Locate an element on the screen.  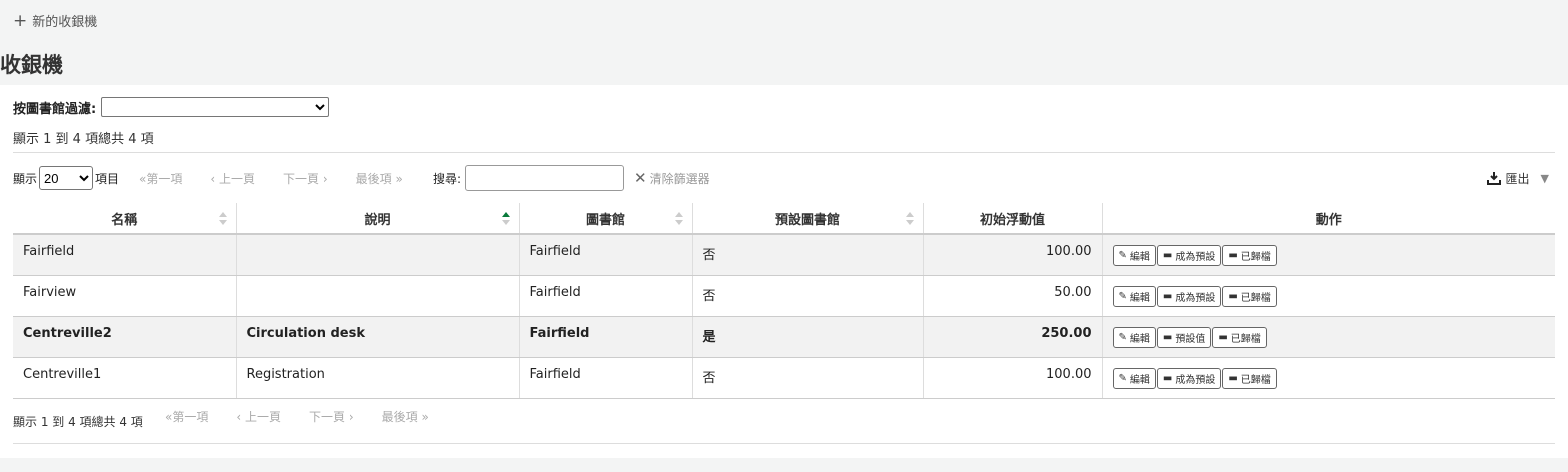
column-actions: 動作 is located at coordinates (1328, 219).